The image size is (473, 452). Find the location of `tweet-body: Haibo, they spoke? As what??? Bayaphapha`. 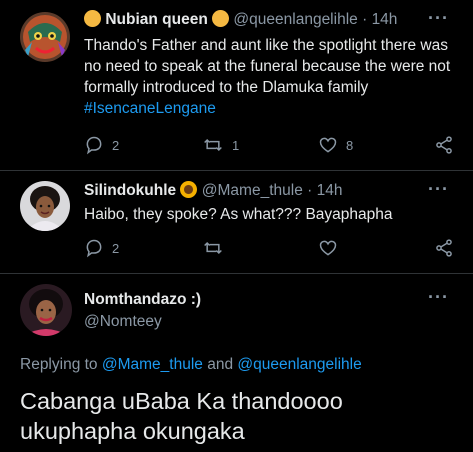

tweet-body: Haibo, they spoke? As what??? Bayaphapha is located at coordinates (238, 214).